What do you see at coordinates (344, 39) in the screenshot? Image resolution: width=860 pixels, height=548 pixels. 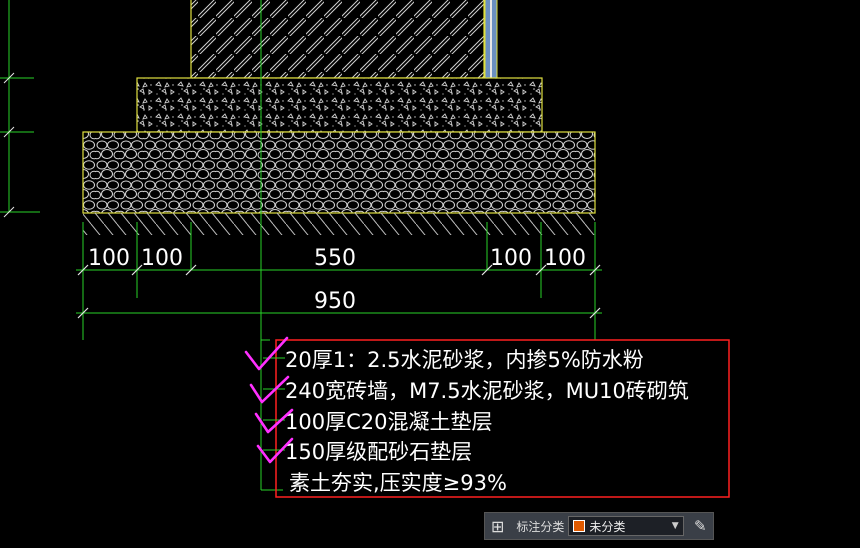 I see `brick-wall` at bounding box center [344, 39].